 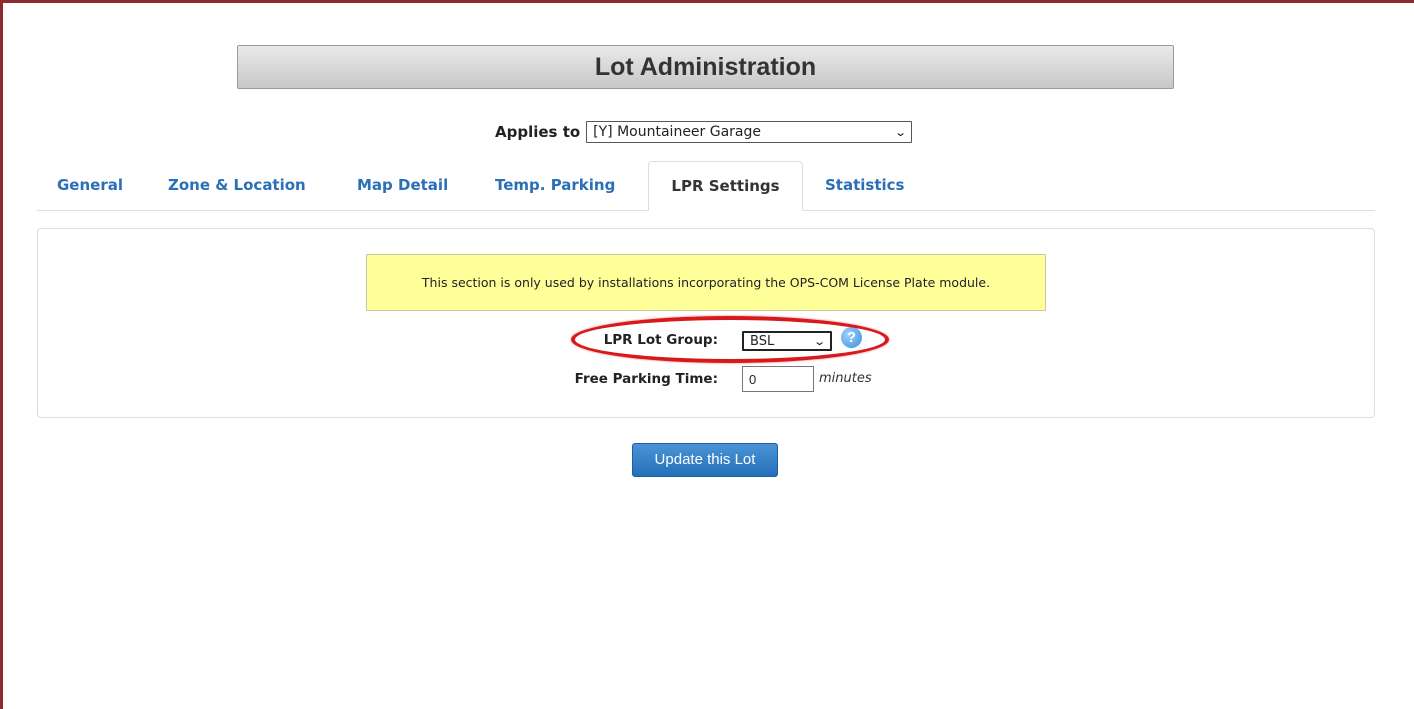 I want to click on lot-select: [Y] Mountaineer Garage ⌄, so click(x=749, y=132).